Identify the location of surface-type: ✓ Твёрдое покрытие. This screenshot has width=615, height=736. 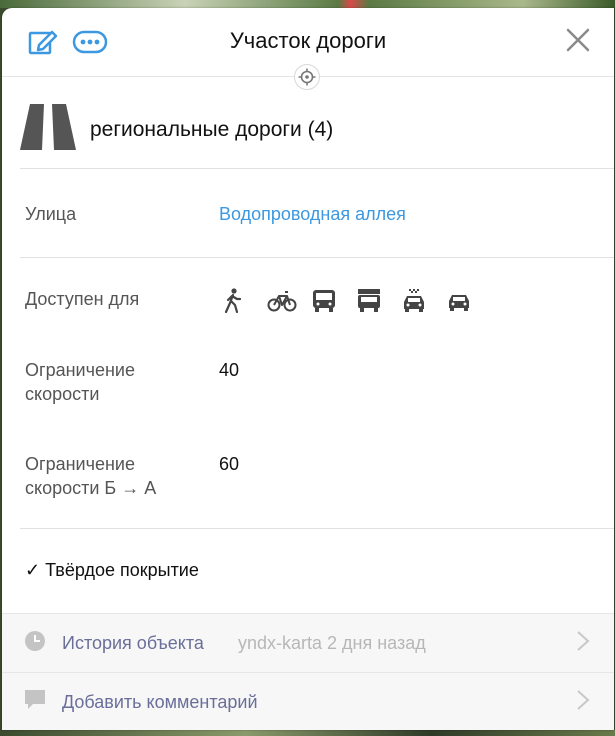
(112, 570).